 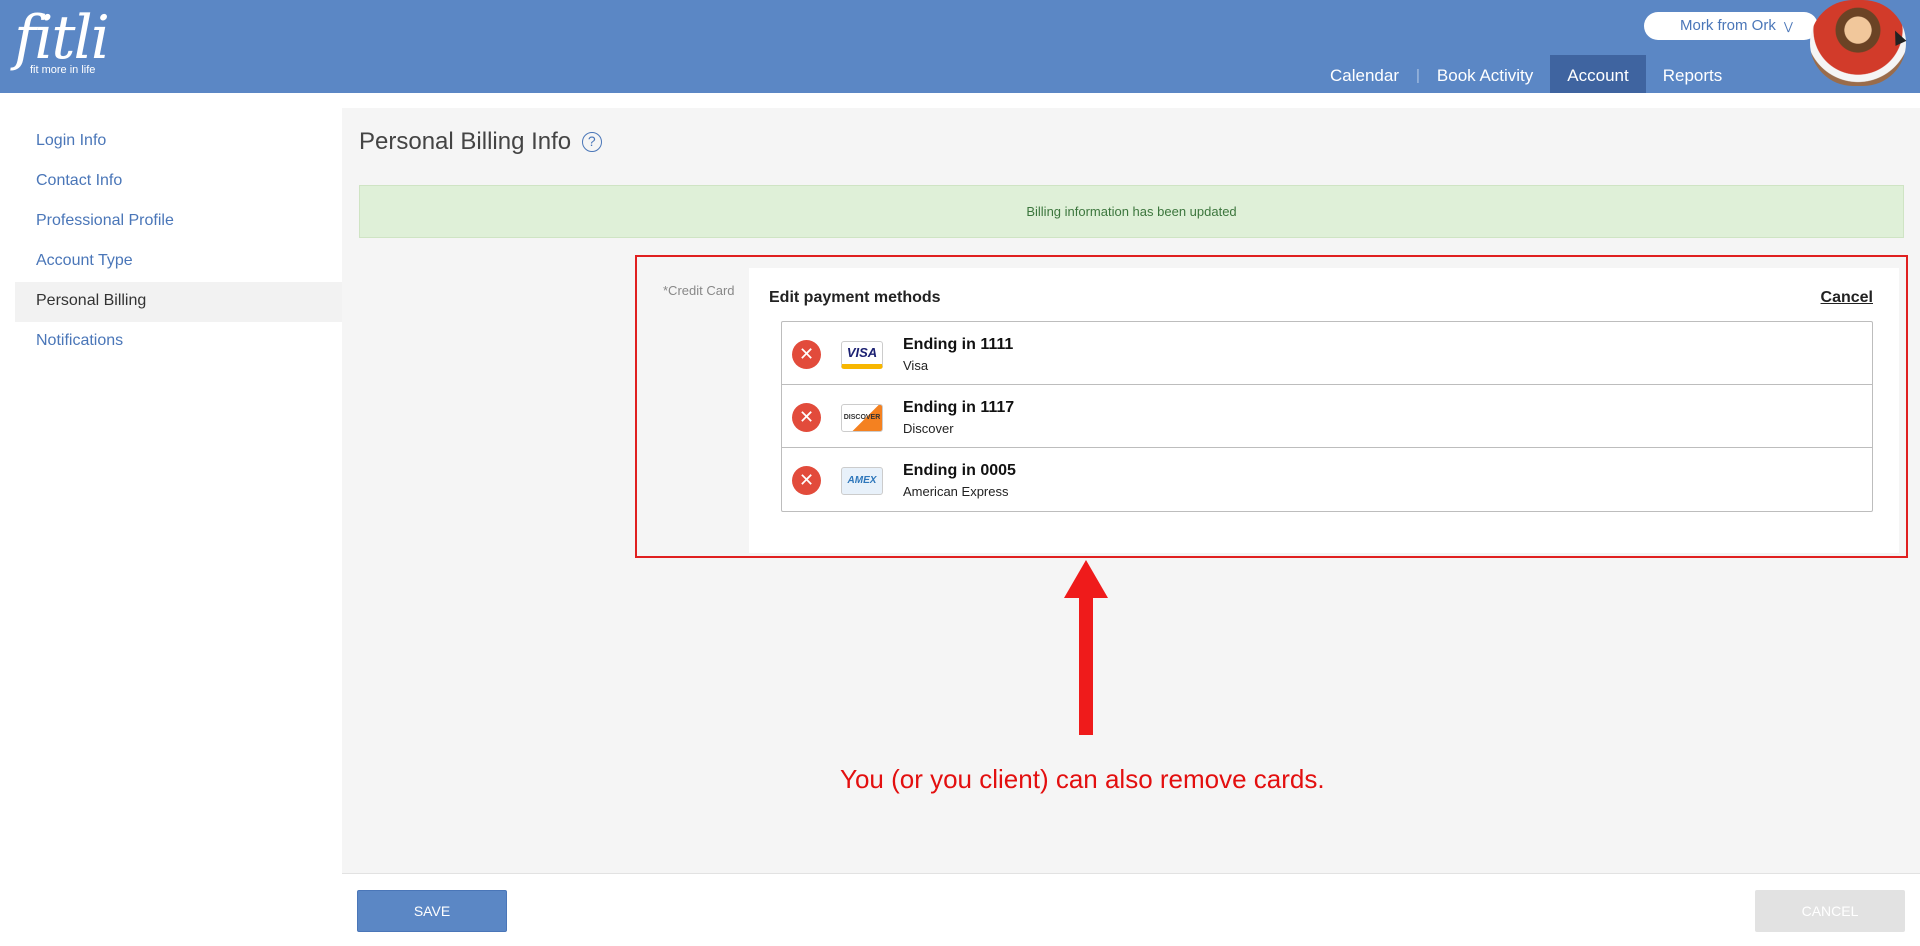 What do you see at coordinates (432, 911) in the screenshot?
I see `save-button: SAVE` at bounding box center [432, 911].